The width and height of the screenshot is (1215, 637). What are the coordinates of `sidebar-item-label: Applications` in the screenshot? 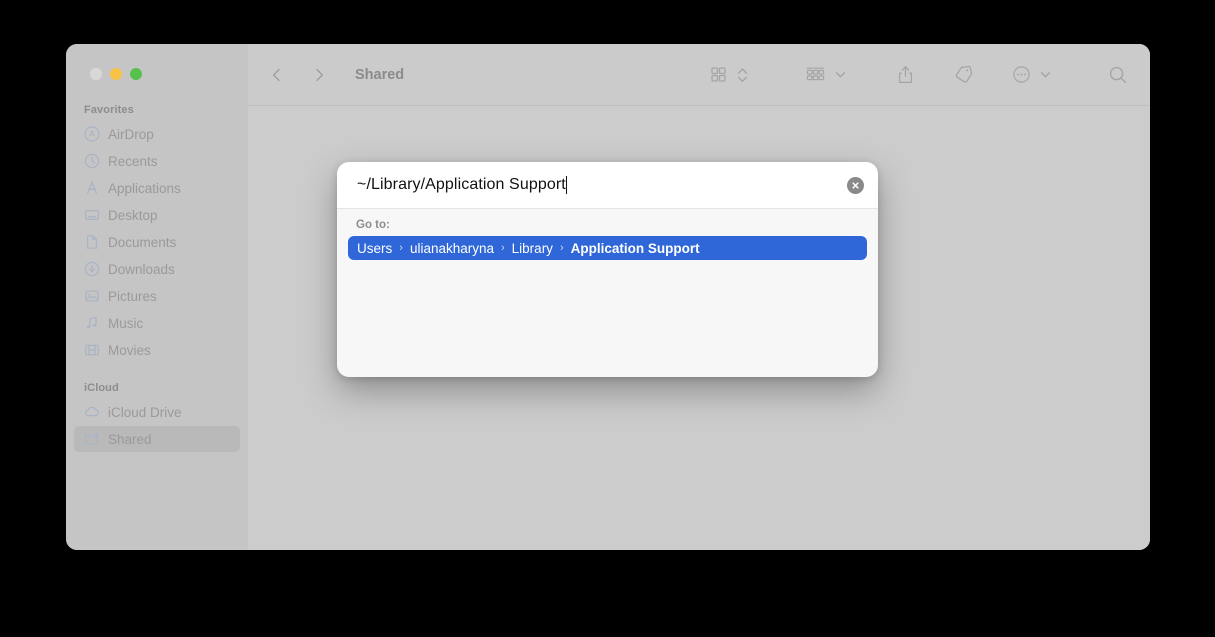 It's located at (144, 188).